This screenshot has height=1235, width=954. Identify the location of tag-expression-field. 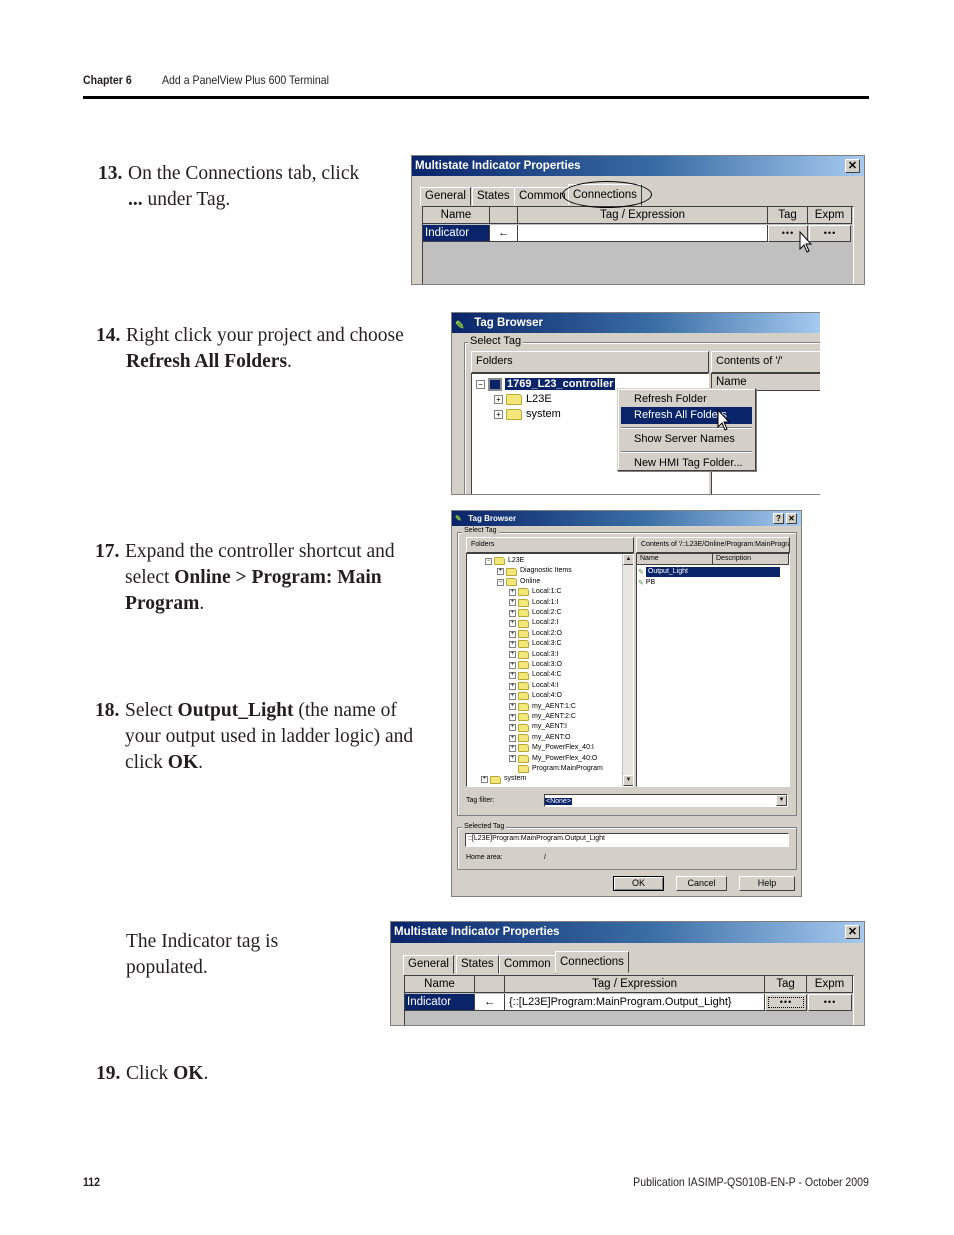
(643, 233).